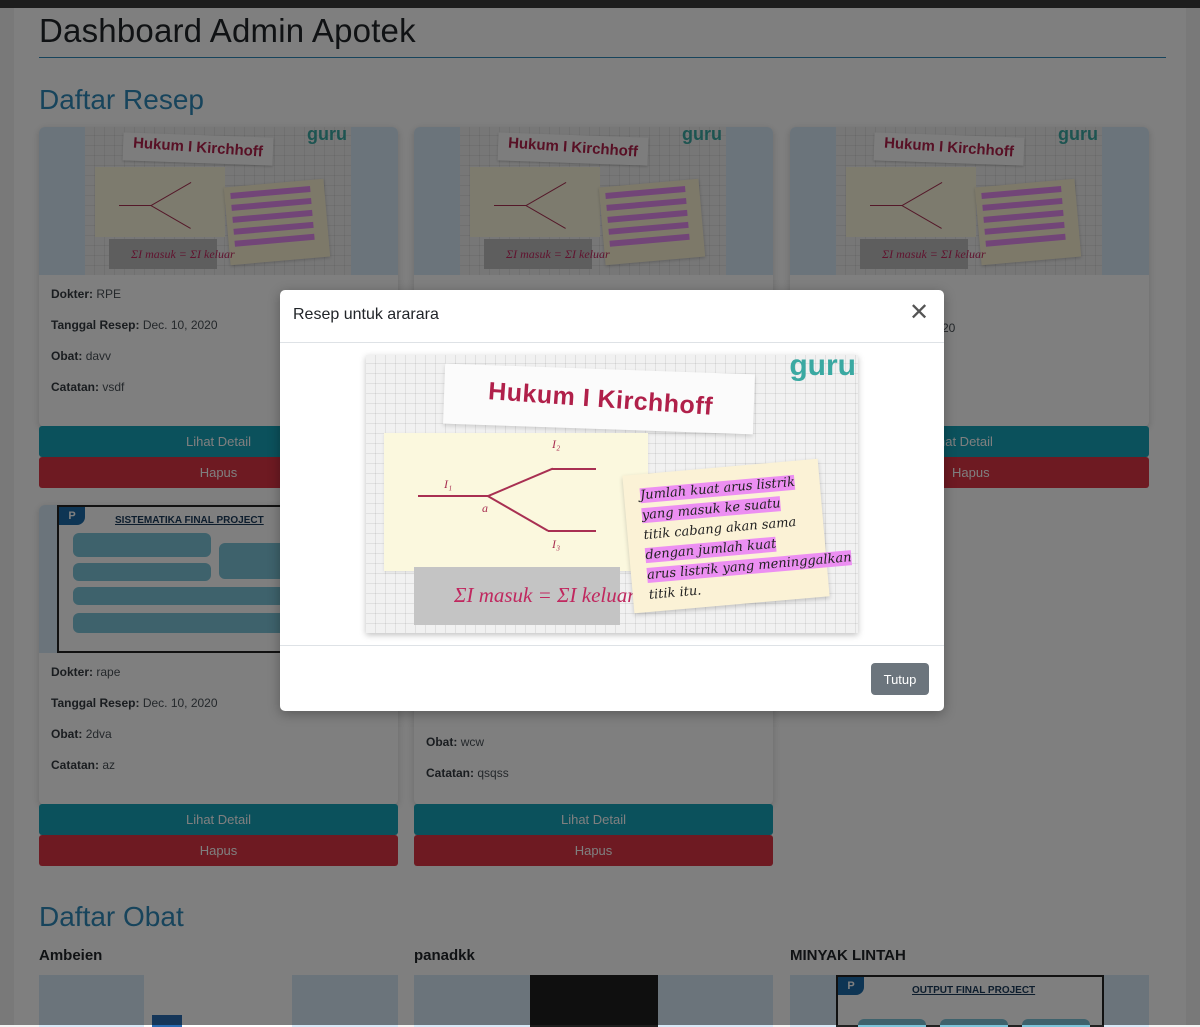  Describe the element at coordinates (612, 316) in the screenshot. I see `modal-header: Resep untuk ararara ✕` at that location.